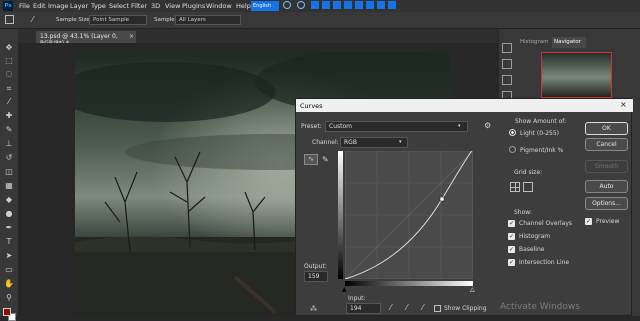  I want to click on preset-select: Custom ▾, so click(396, 126).